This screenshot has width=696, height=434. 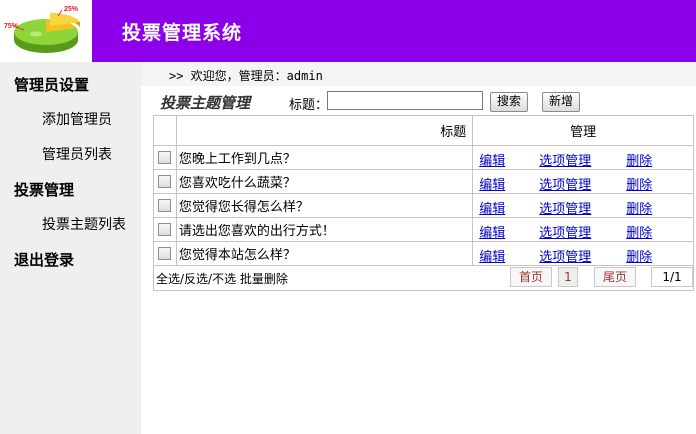 What do you see at coordinates (324, 205) in the screenshot?
I see `row-title: 您觉得您长得怎么样？` at bounding box center [324, 205].